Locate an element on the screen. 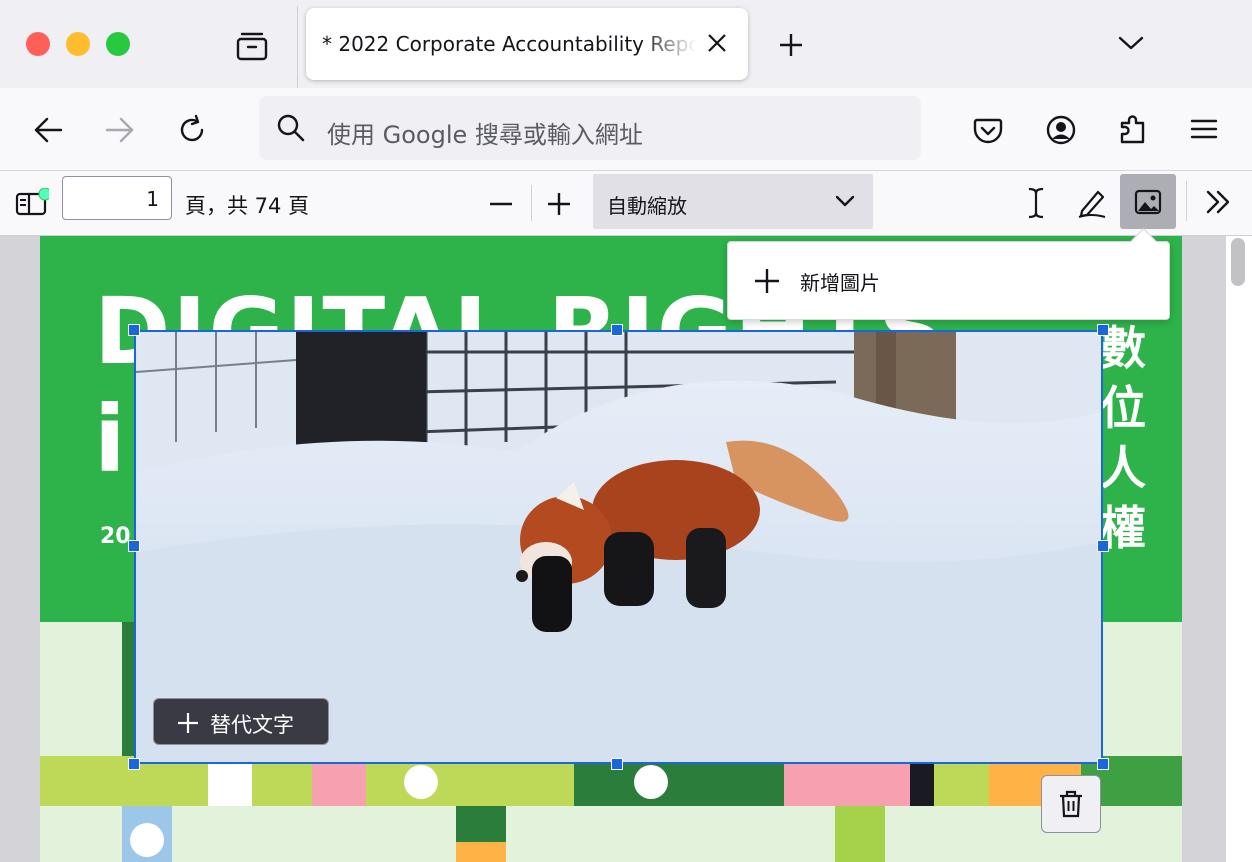  alt-text-button: 替代文字 is located at coordinates (241, 721).